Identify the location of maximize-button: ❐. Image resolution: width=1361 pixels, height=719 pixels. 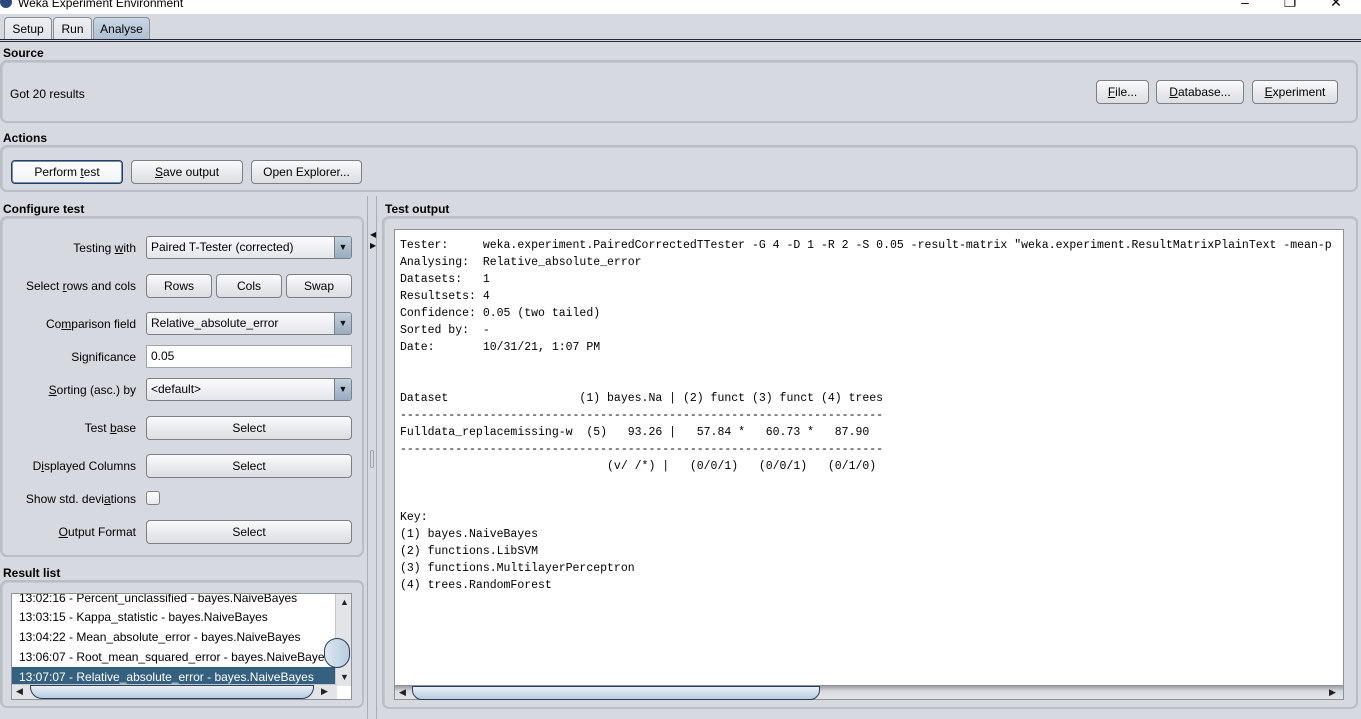
(1290, 6).